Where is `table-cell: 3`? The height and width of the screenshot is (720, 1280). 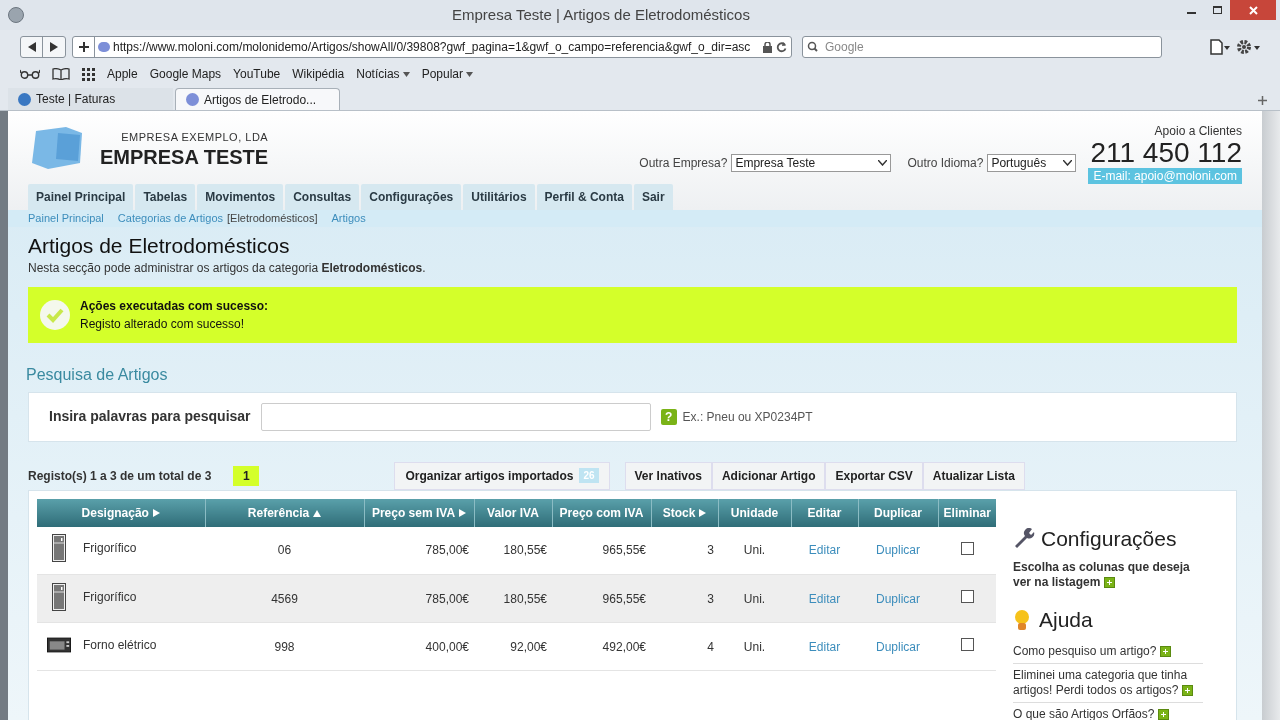 table-cell: 3 is located at coordinates (710, 598).